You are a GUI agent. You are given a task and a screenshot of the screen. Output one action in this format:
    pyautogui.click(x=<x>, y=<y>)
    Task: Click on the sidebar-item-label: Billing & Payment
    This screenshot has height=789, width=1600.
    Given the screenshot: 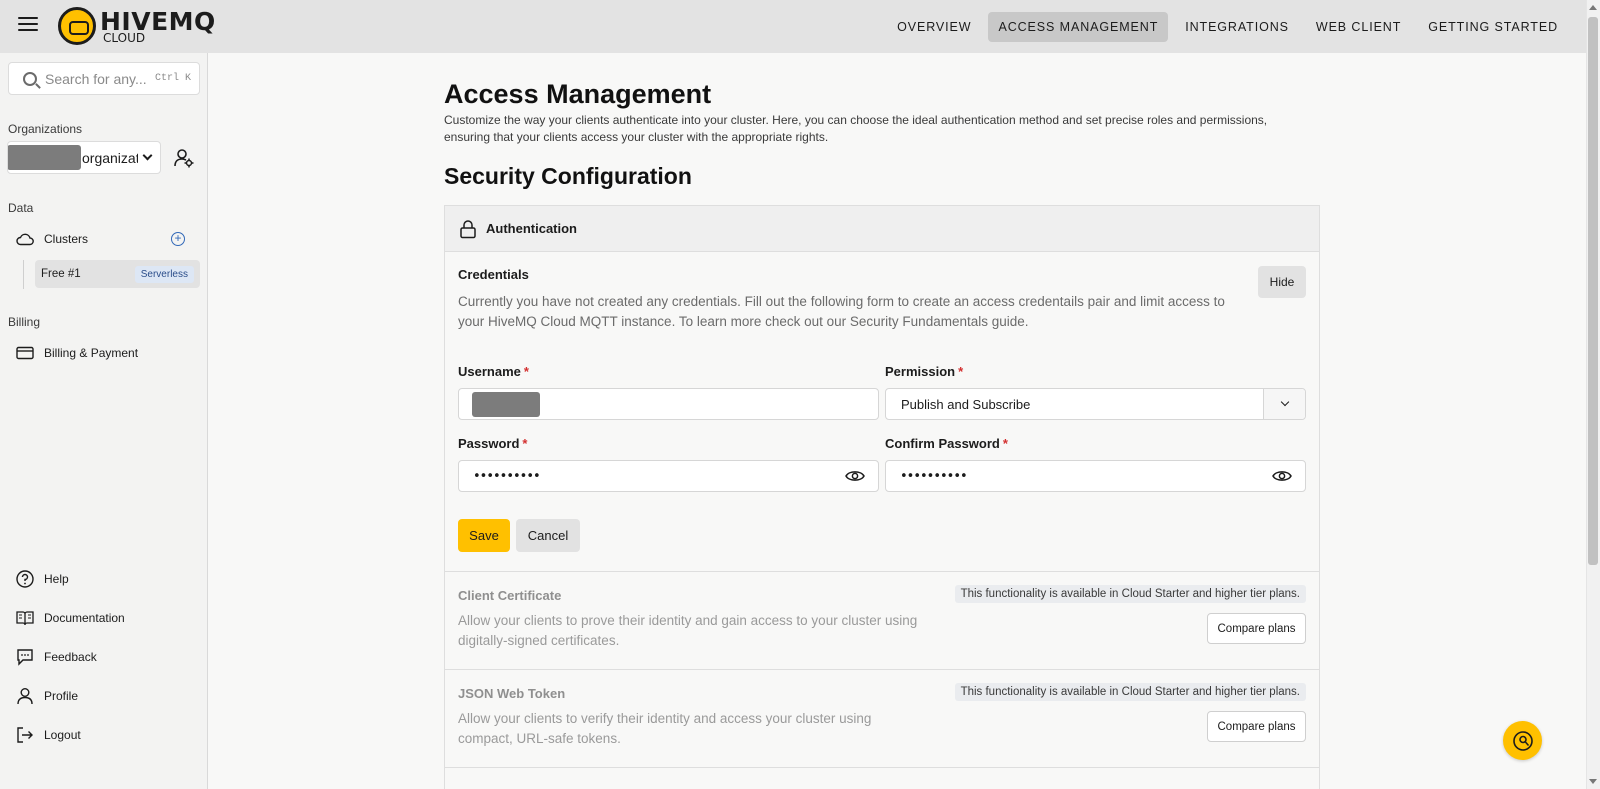 What is the action you would take?
    pyautogui.click(x=91, y=353)
    